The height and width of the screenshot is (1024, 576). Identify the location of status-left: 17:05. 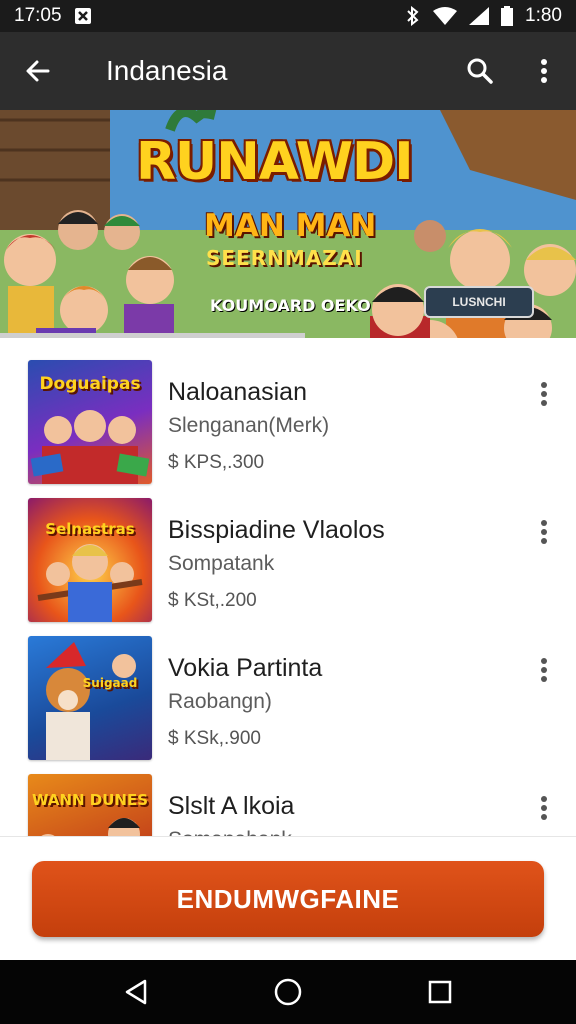
(53, 16).